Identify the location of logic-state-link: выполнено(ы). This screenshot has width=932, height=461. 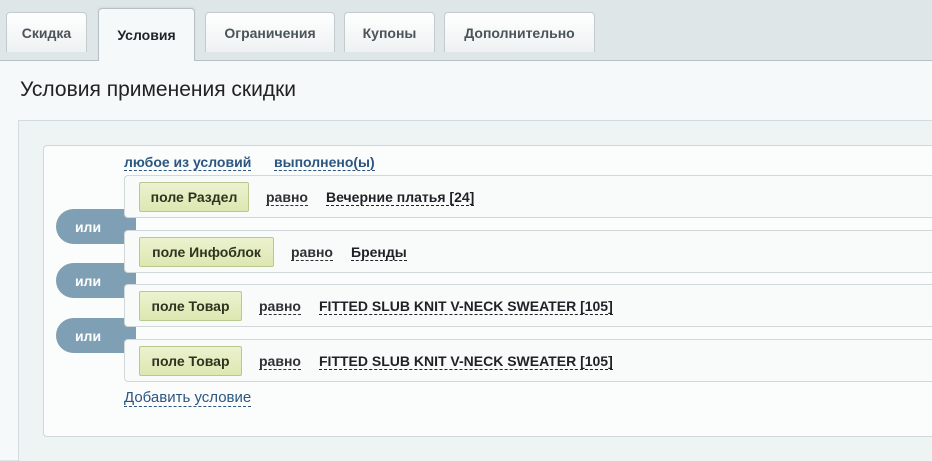
(324, 162).